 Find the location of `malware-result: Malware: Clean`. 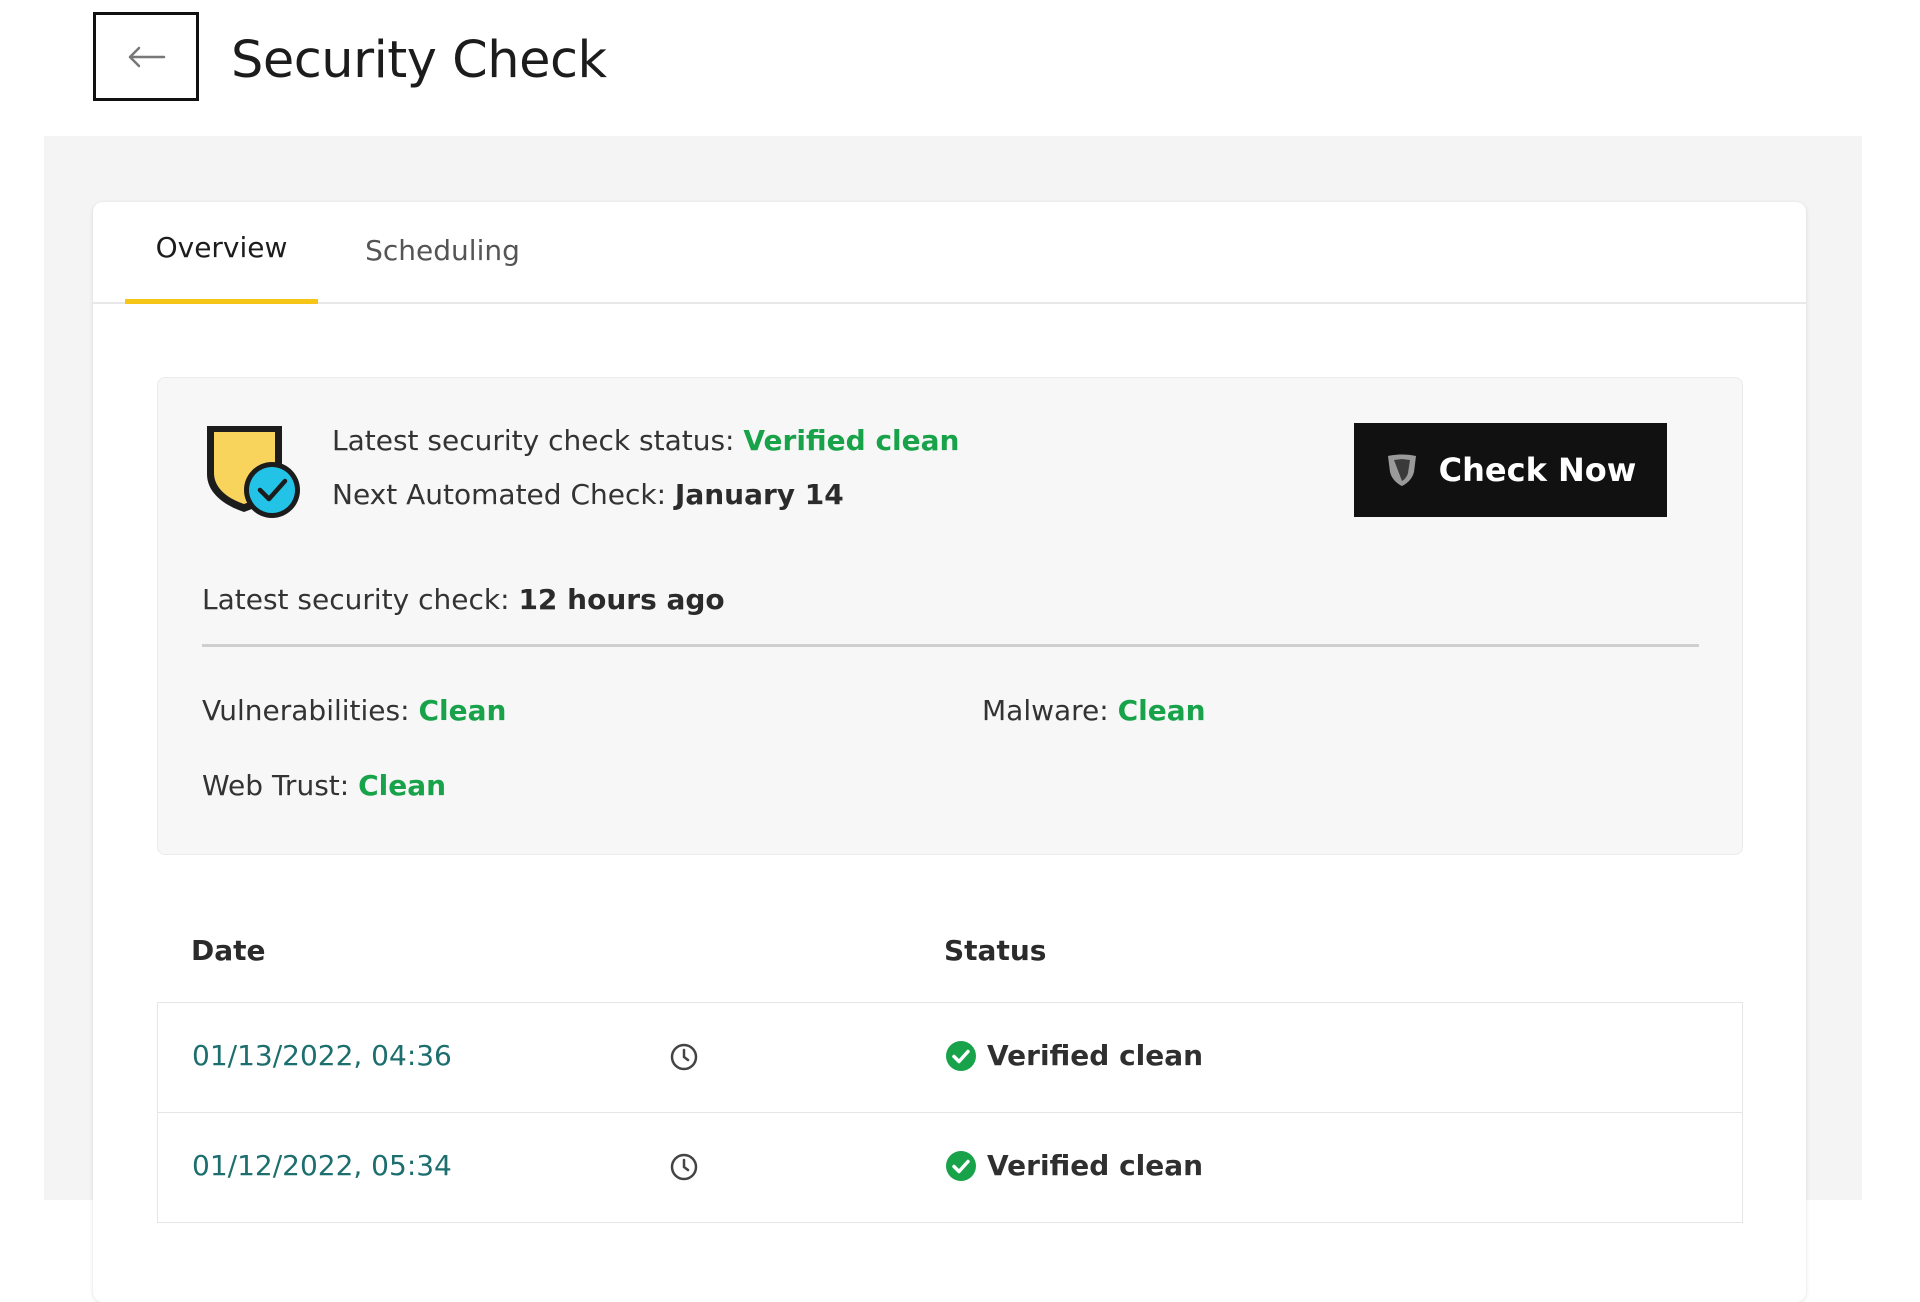

malware-result: Malware: Clean is located at coordinates (1094, 710).